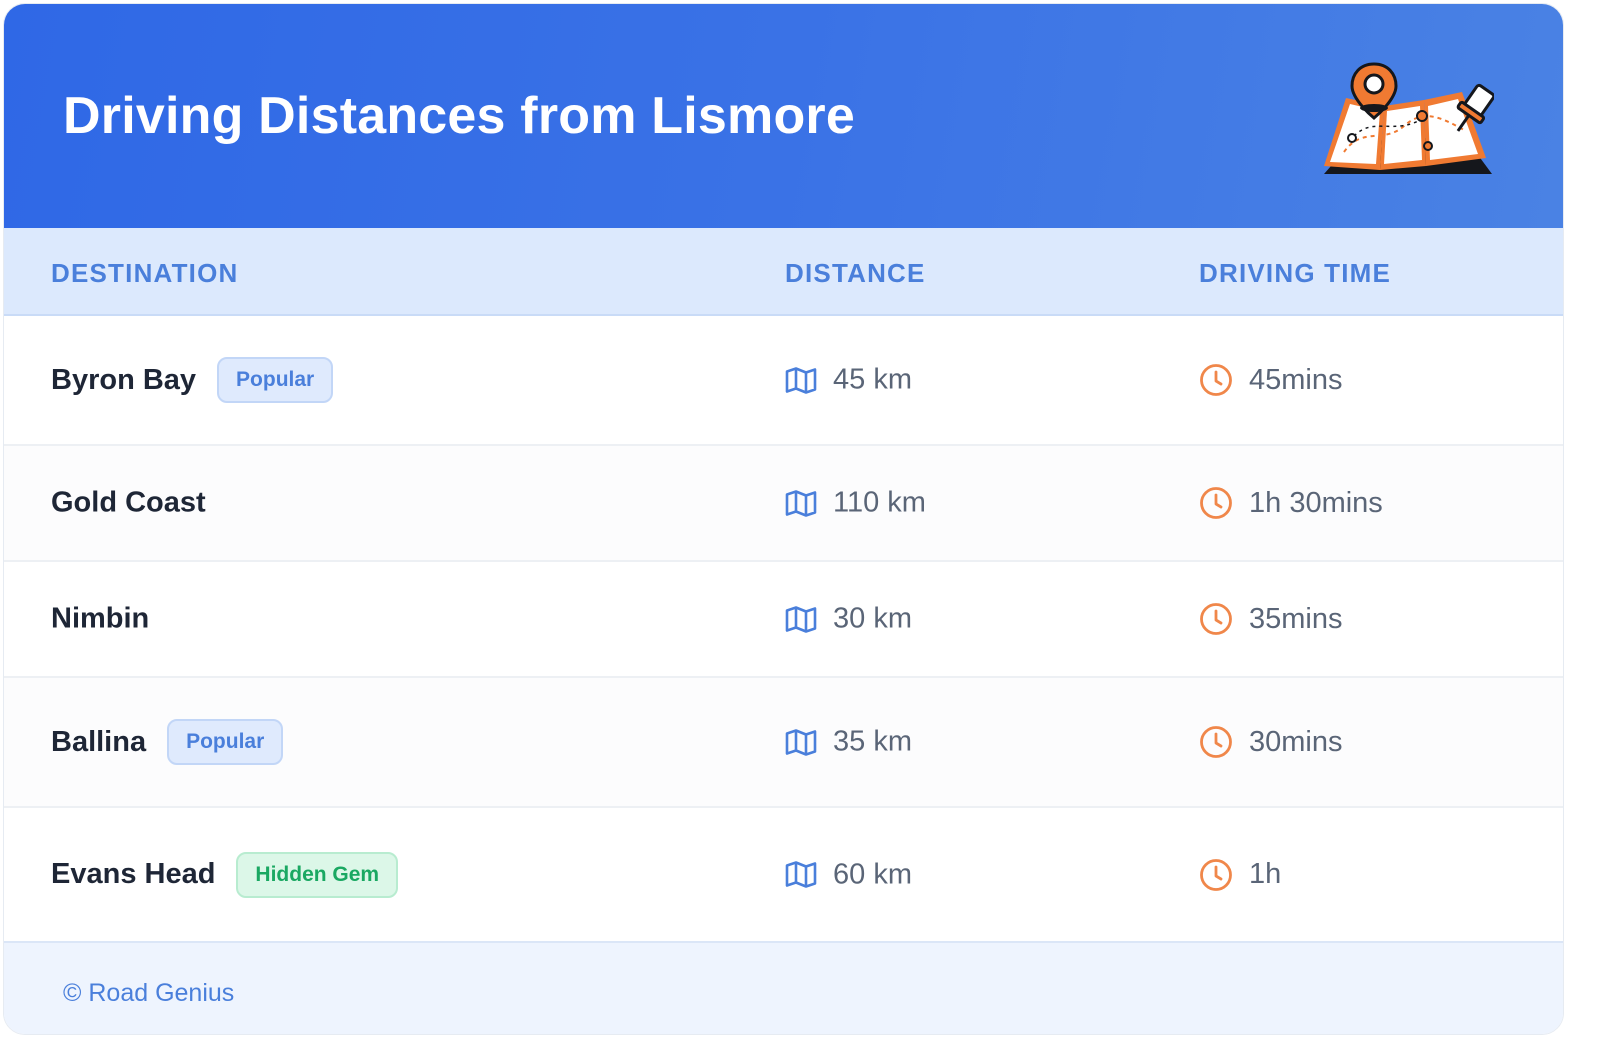  What do you see at coordinates (872, 379) in the screenshot?
I see `distance-value: 45 km` at bounding box center [872, 379].